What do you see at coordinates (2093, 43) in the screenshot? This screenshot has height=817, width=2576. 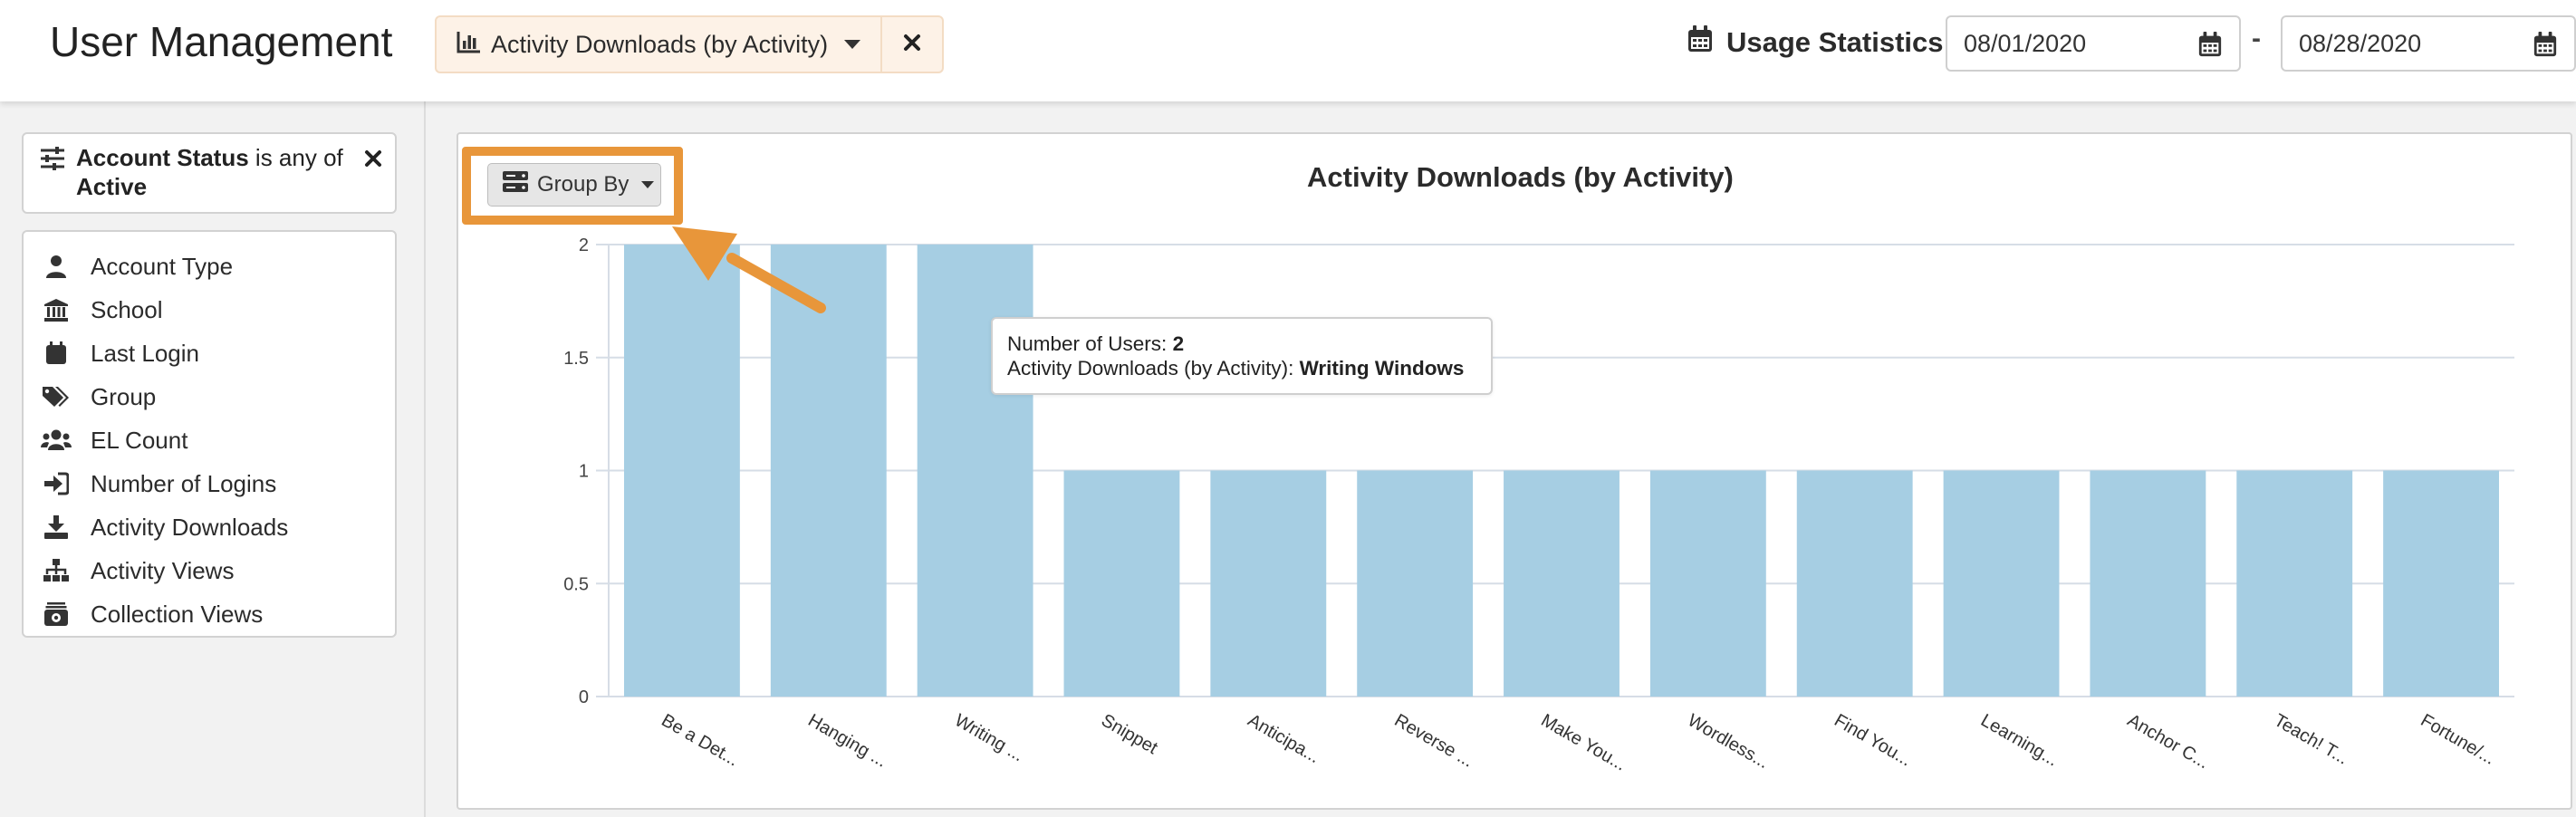 I see `start-date-input: 08/01/2020` at bounding box center [2093, 43].